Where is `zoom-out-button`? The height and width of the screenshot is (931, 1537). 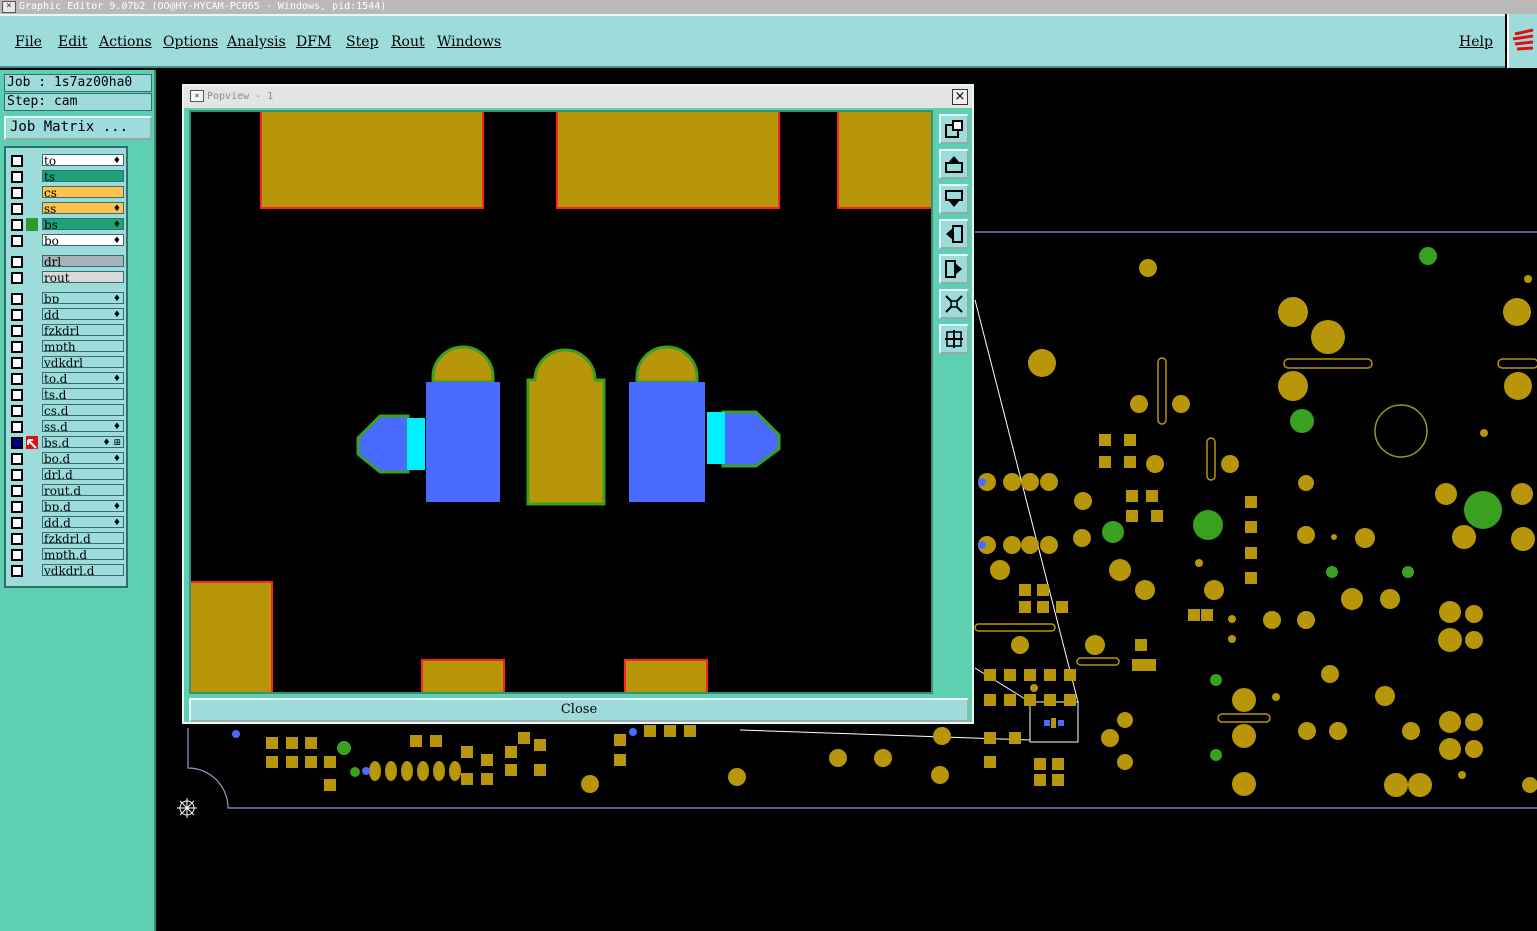 zoom-out-button is located at coordinates (954, 339).